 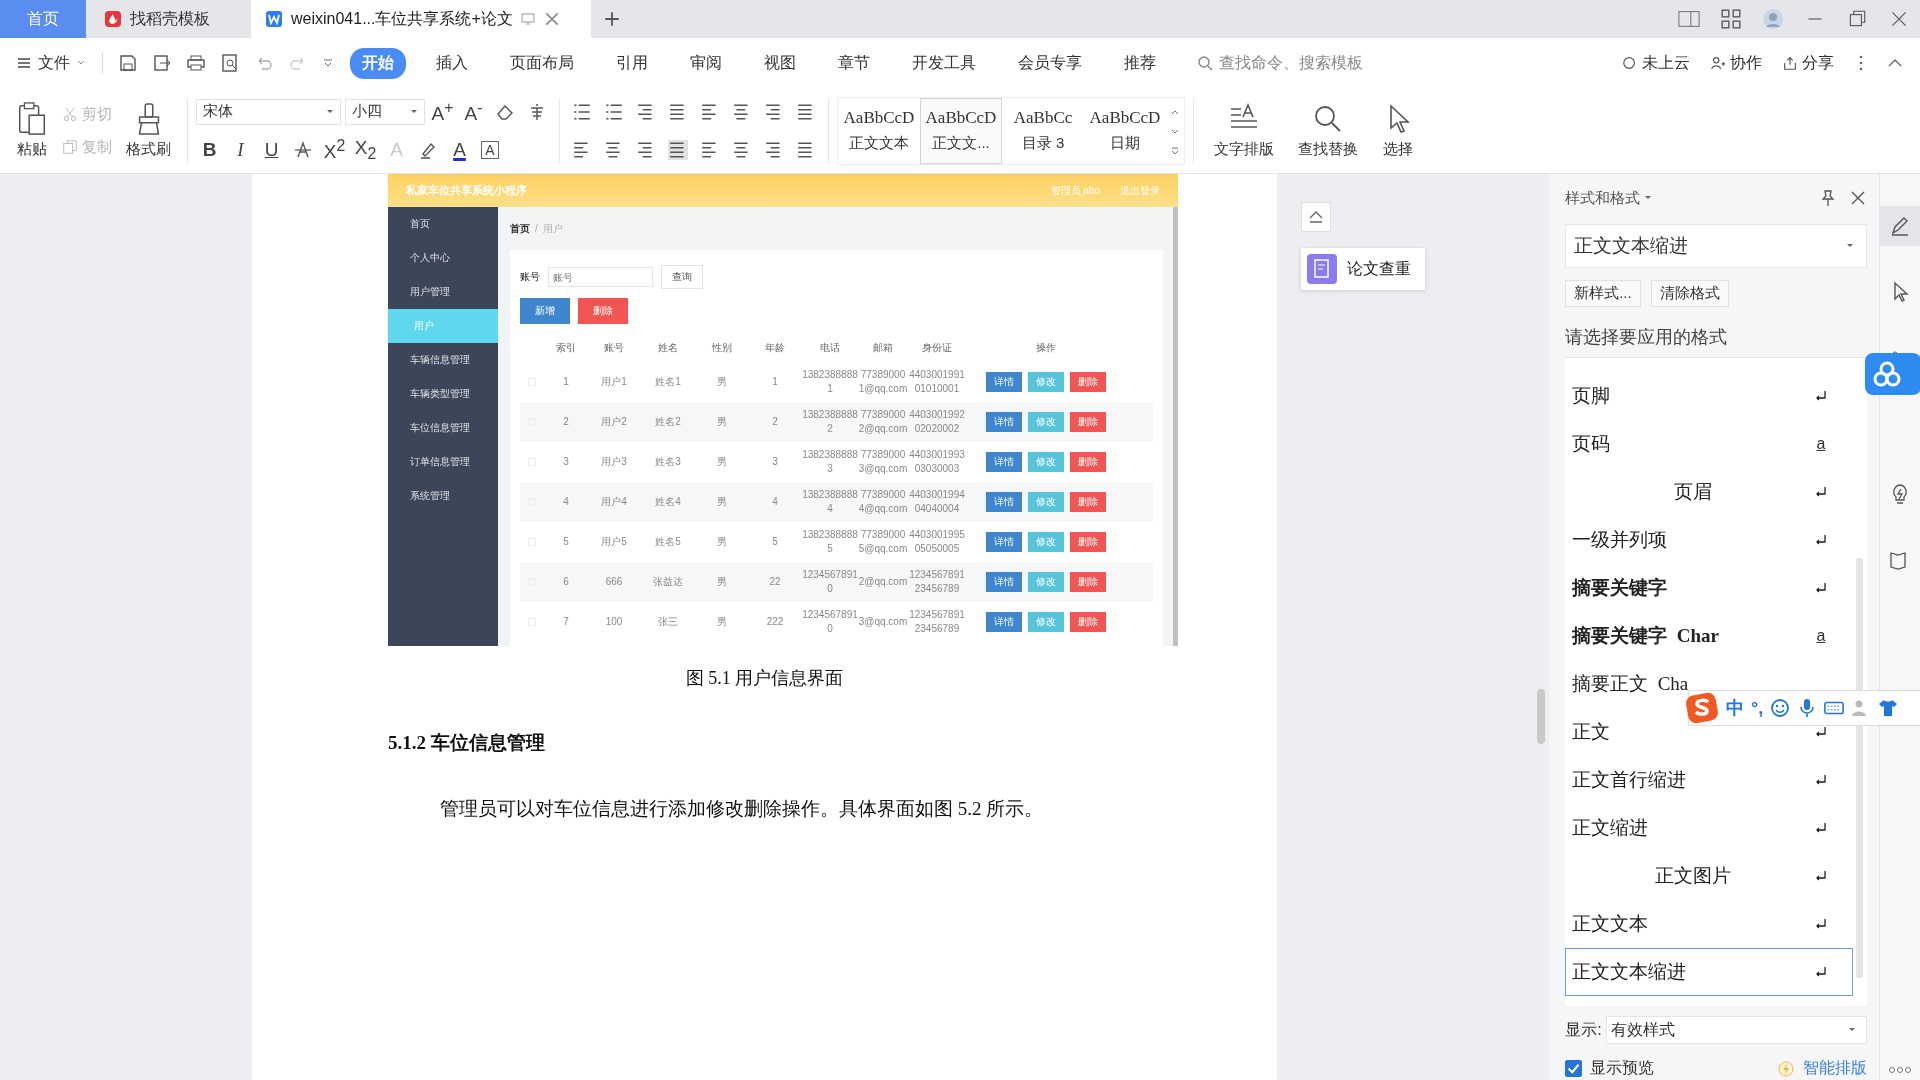 I want to click on dropdown-icon, so click(x=328, y=63).